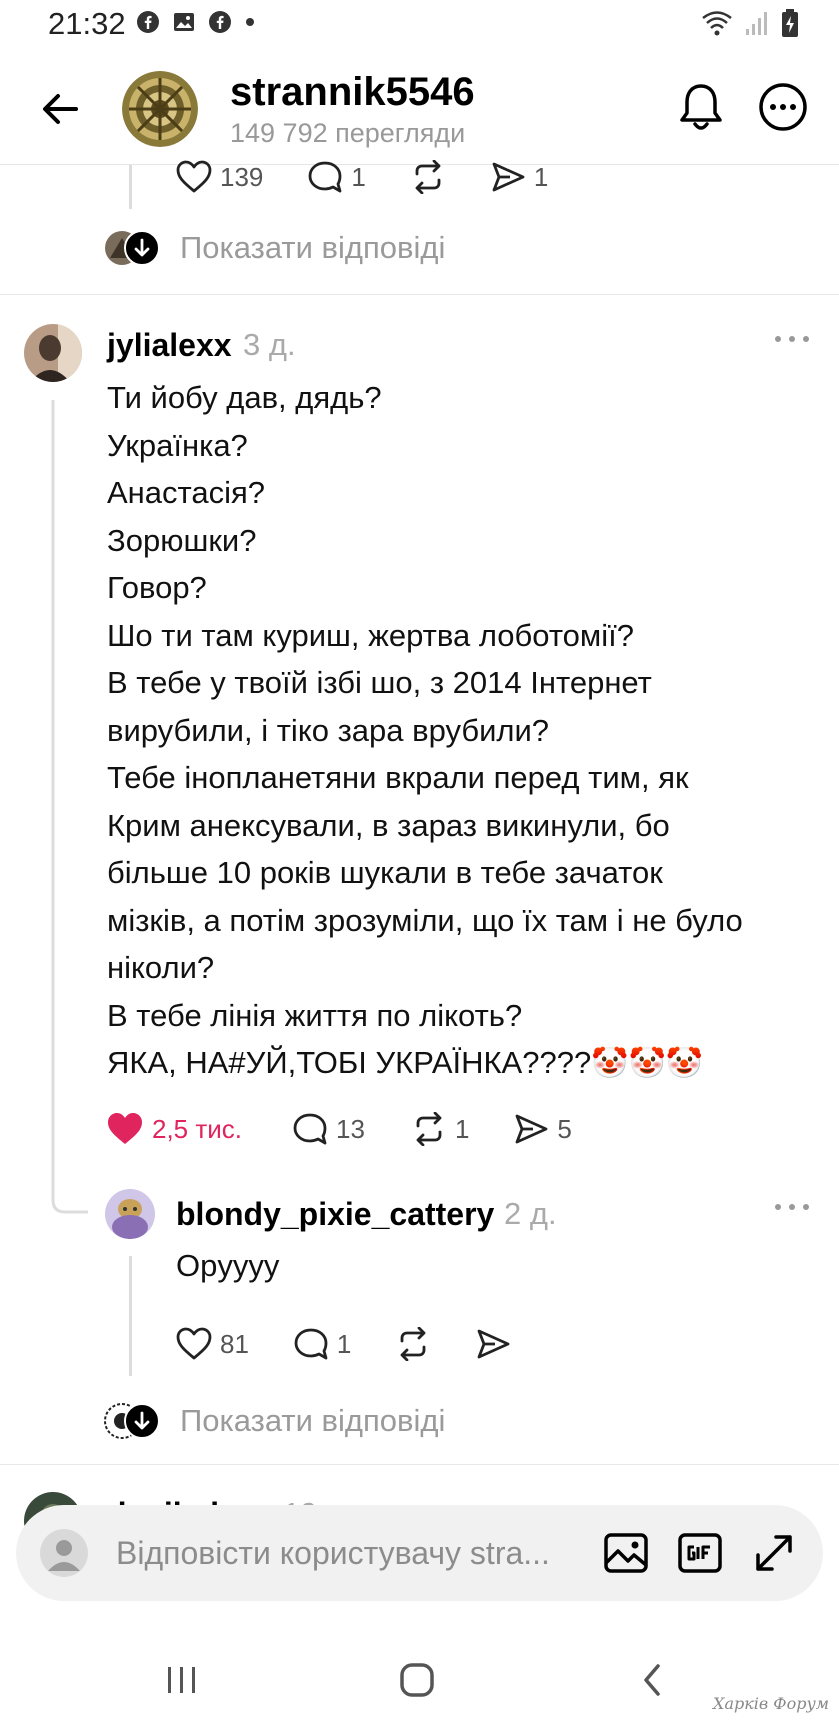 This screenshot has height=1725, width=839. I want to click on expand-compose-button, so click(774, 1553).